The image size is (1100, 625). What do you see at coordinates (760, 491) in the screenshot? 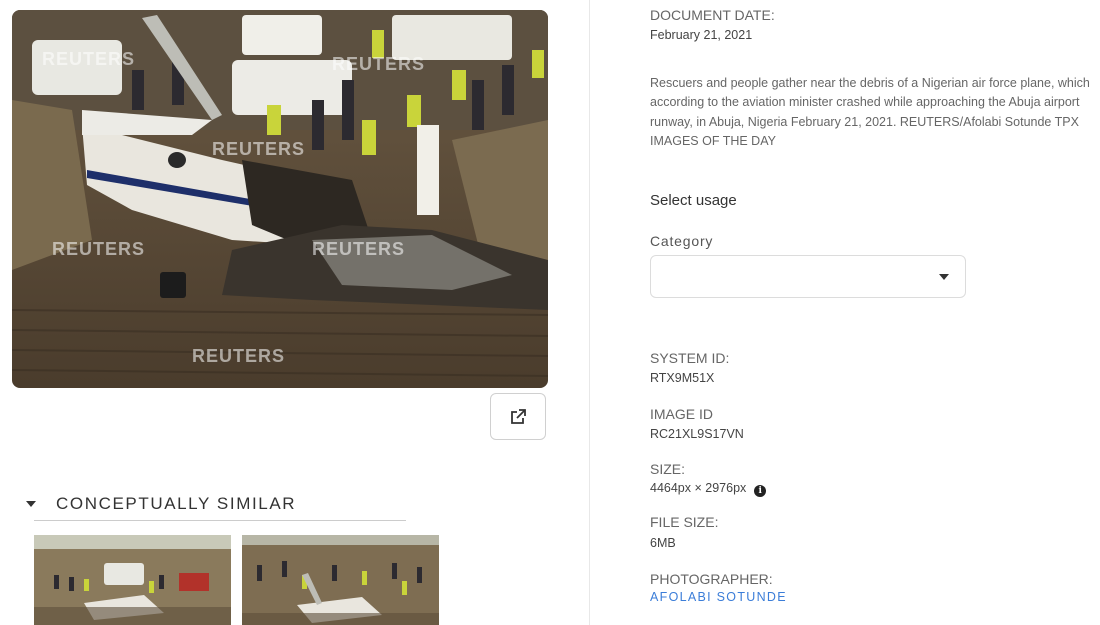
I see `info-icon: i` at bounding box center [760, 491].